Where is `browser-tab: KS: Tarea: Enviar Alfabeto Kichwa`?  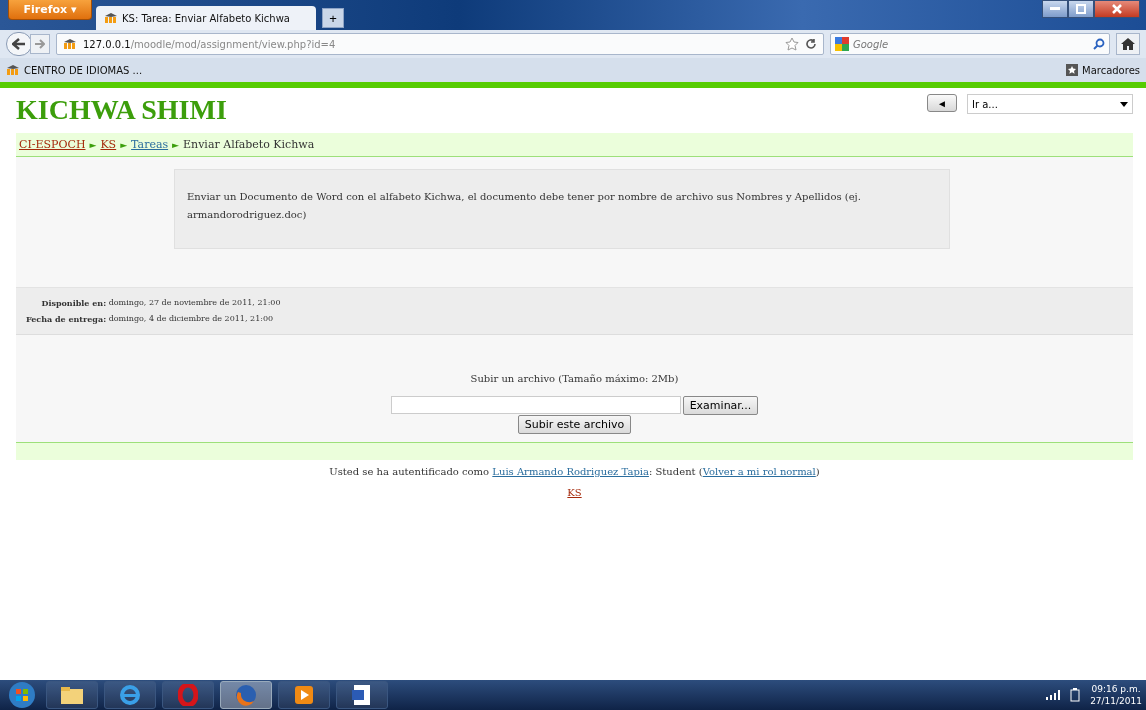 browser-tab: KS: Tarea: Enviar Alfabeto Kichwa is located at coordinates (206, 18).